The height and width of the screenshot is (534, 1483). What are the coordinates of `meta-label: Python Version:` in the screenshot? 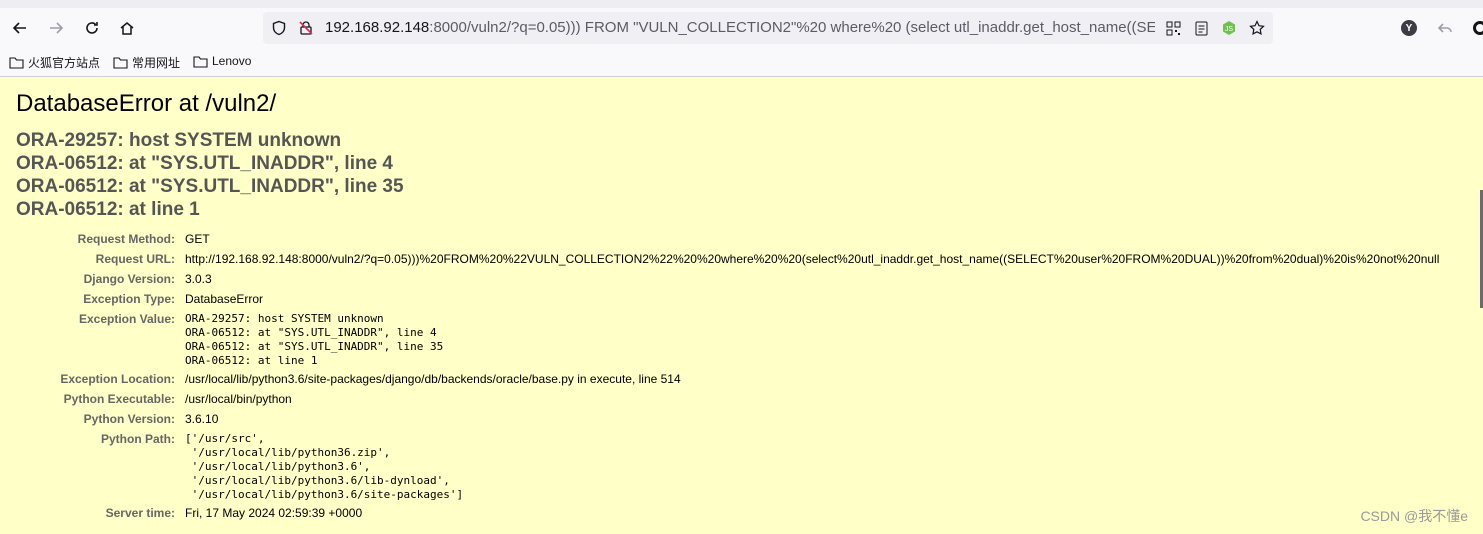 It's located at (129, 419).